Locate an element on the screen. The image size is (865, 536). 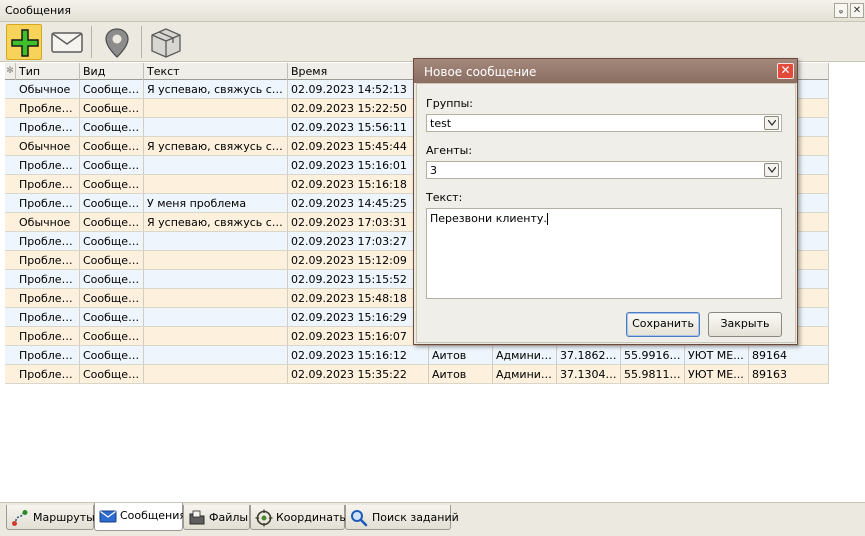
tab-label: Сообщения is located at coordinates (153, 515).